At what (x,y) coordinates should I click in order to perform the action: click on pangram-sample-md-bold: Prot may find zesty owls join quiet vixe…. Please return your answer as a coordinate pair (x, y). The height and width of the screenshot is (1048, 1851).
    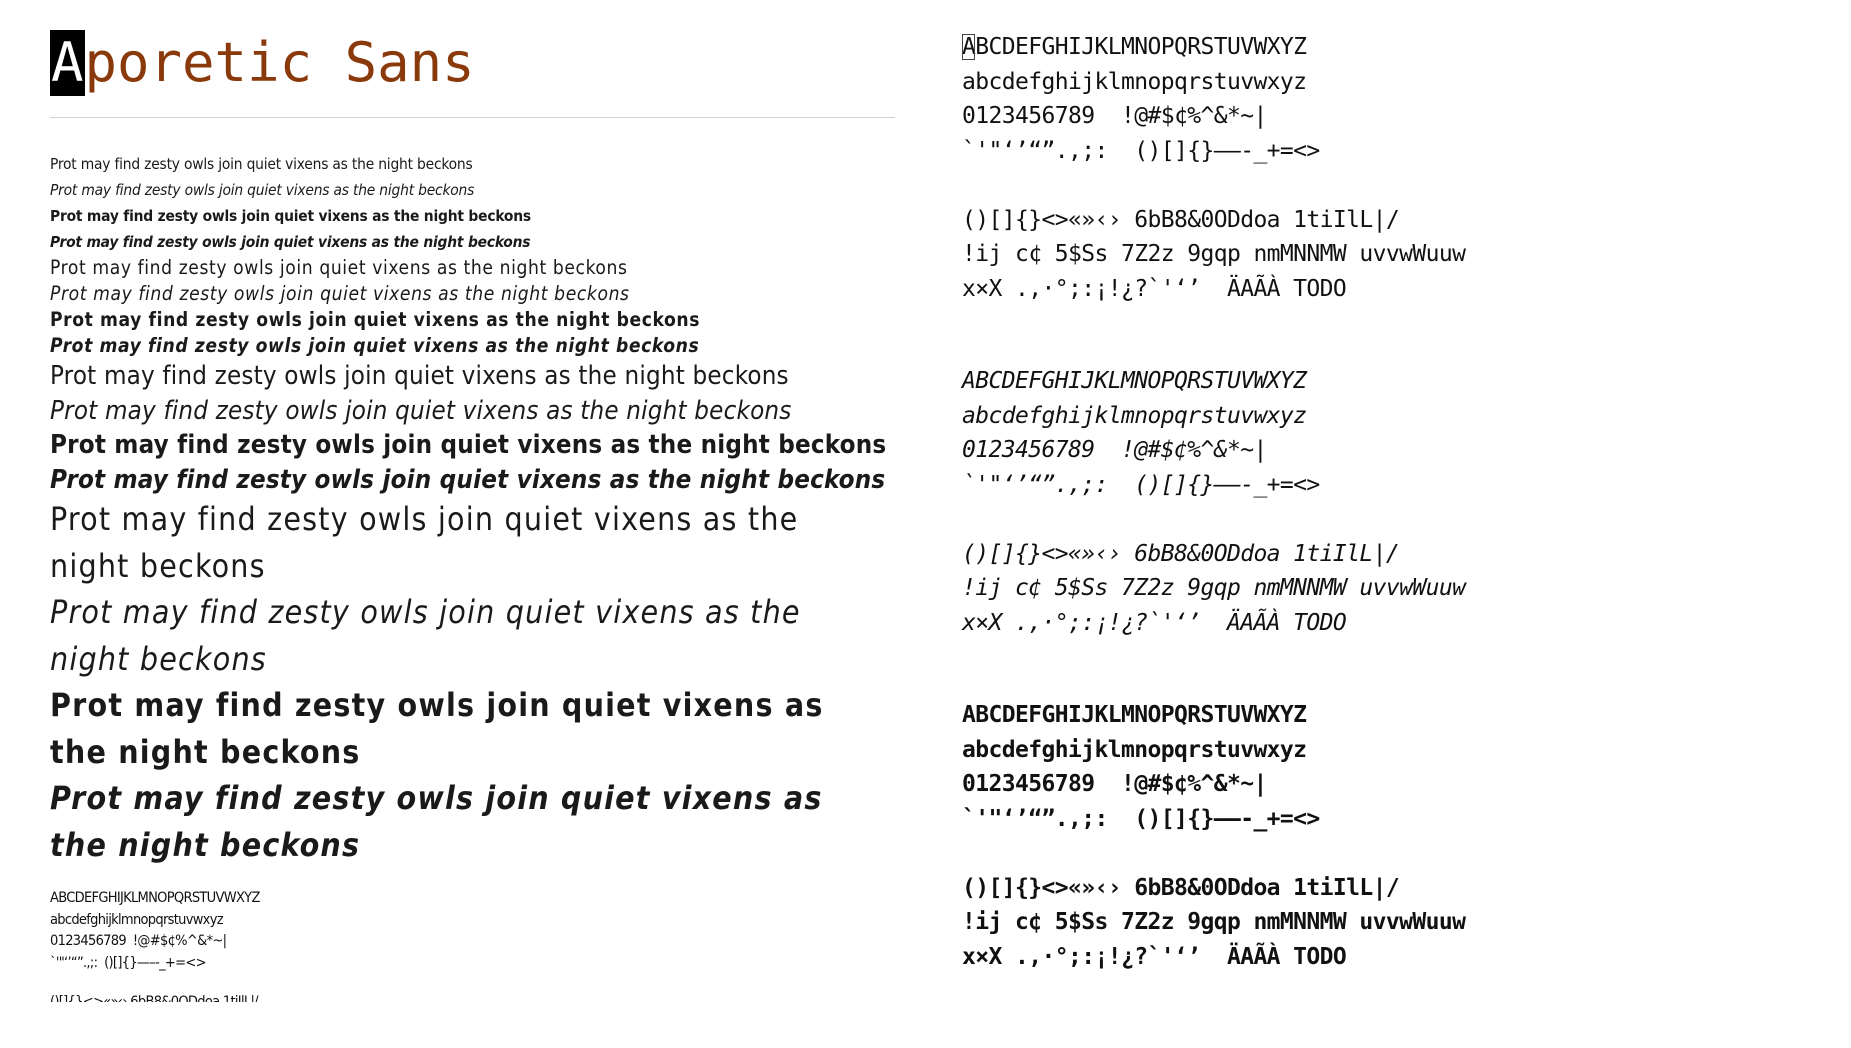
    Looking at the image, I should click on (468, 445).